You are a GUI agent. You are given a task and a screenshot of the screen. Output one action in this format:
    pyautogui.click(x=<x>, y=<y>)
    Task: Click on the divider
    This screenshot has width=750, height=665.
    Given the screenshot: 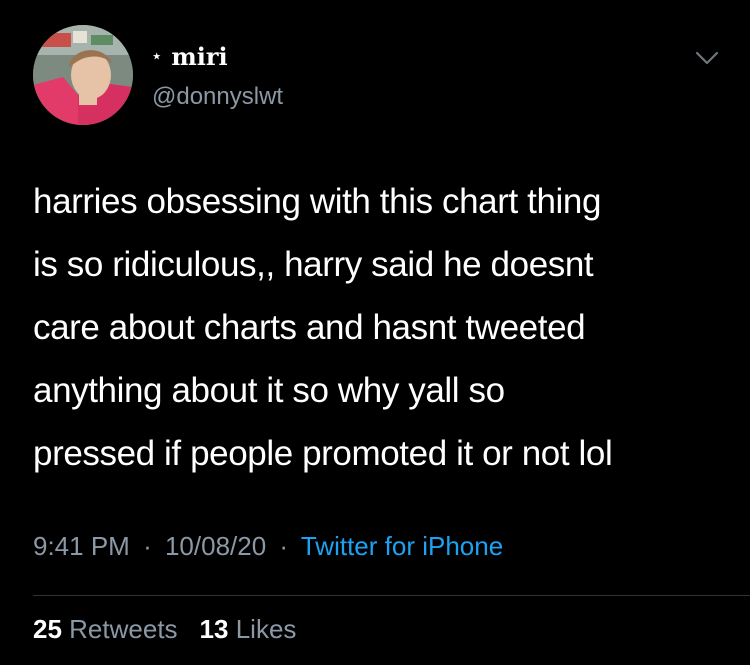 What is the action you would take?
    pyautogui.click(x=391, y=595)
    